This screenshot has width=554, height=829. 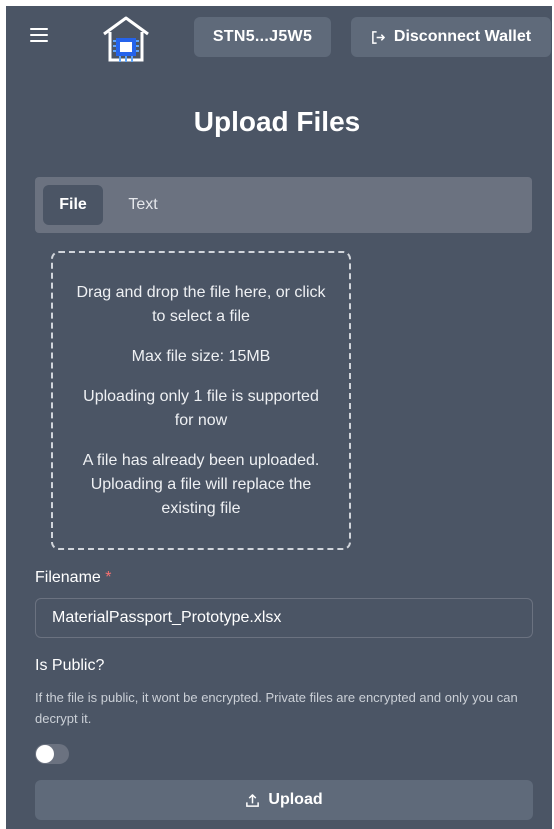 I want to click on filename-field, so click(x=284, y=618).